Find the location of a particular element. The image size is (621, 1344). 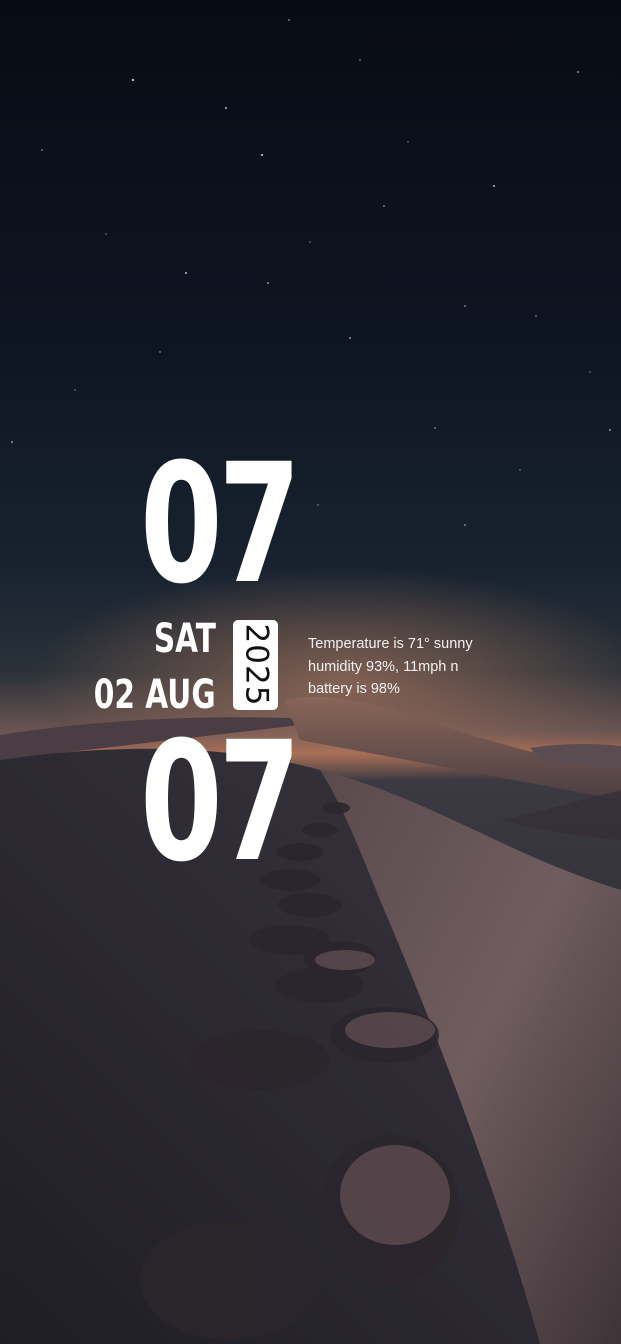

clock-minute: 07 is located at coordinates (220, 802).